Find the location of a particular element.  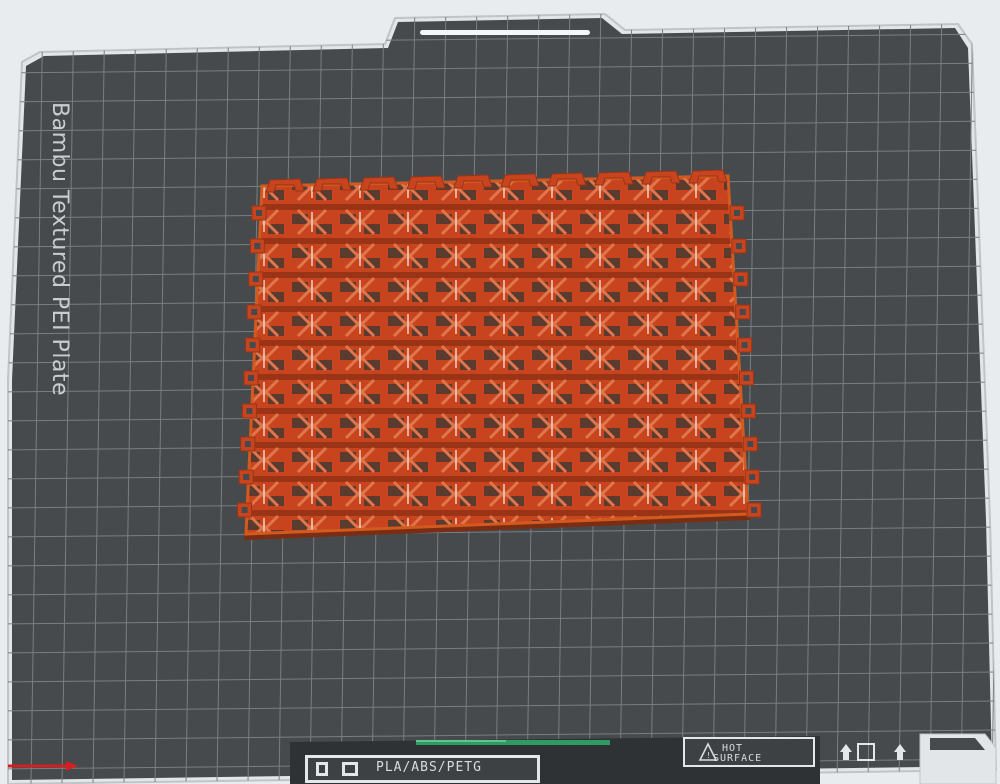

plate-title: Bambu Textured PEI Plate is located at coordinates (59, 249).